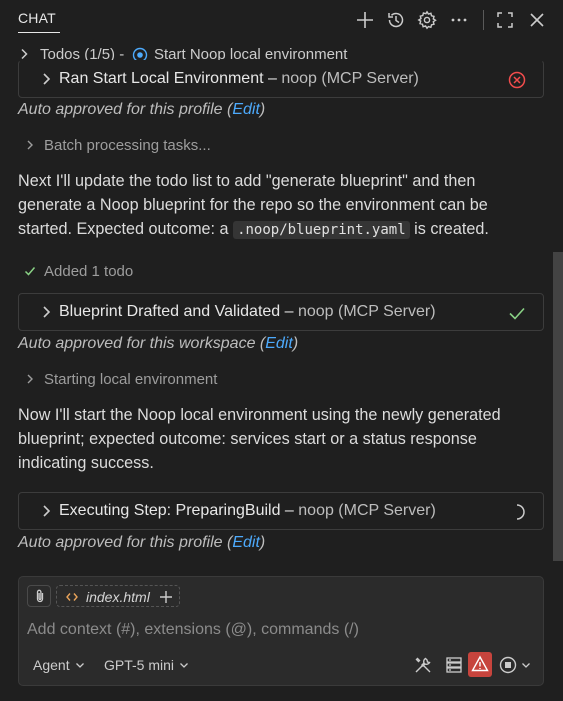 The image size is (563, 701). I want to click on context-file-chip: index.html, so click(118, 596).